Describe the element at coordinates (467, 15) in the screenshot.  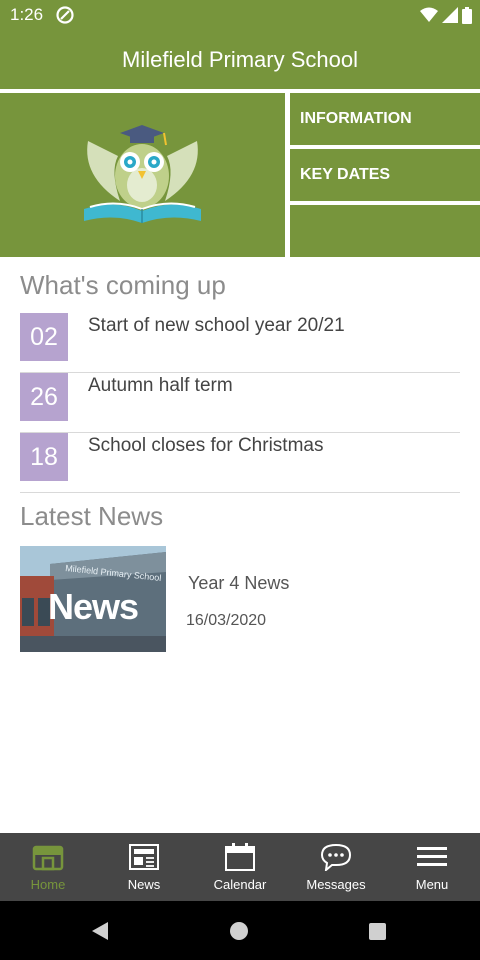
I see `battery-icon` at that location.